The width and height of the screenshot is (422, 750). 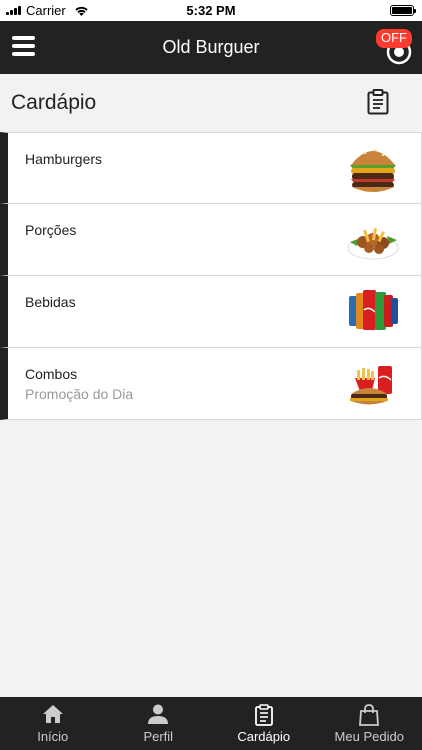 I want to click on nav-header: Old Burguer OFF, so click(x=211, y=47).